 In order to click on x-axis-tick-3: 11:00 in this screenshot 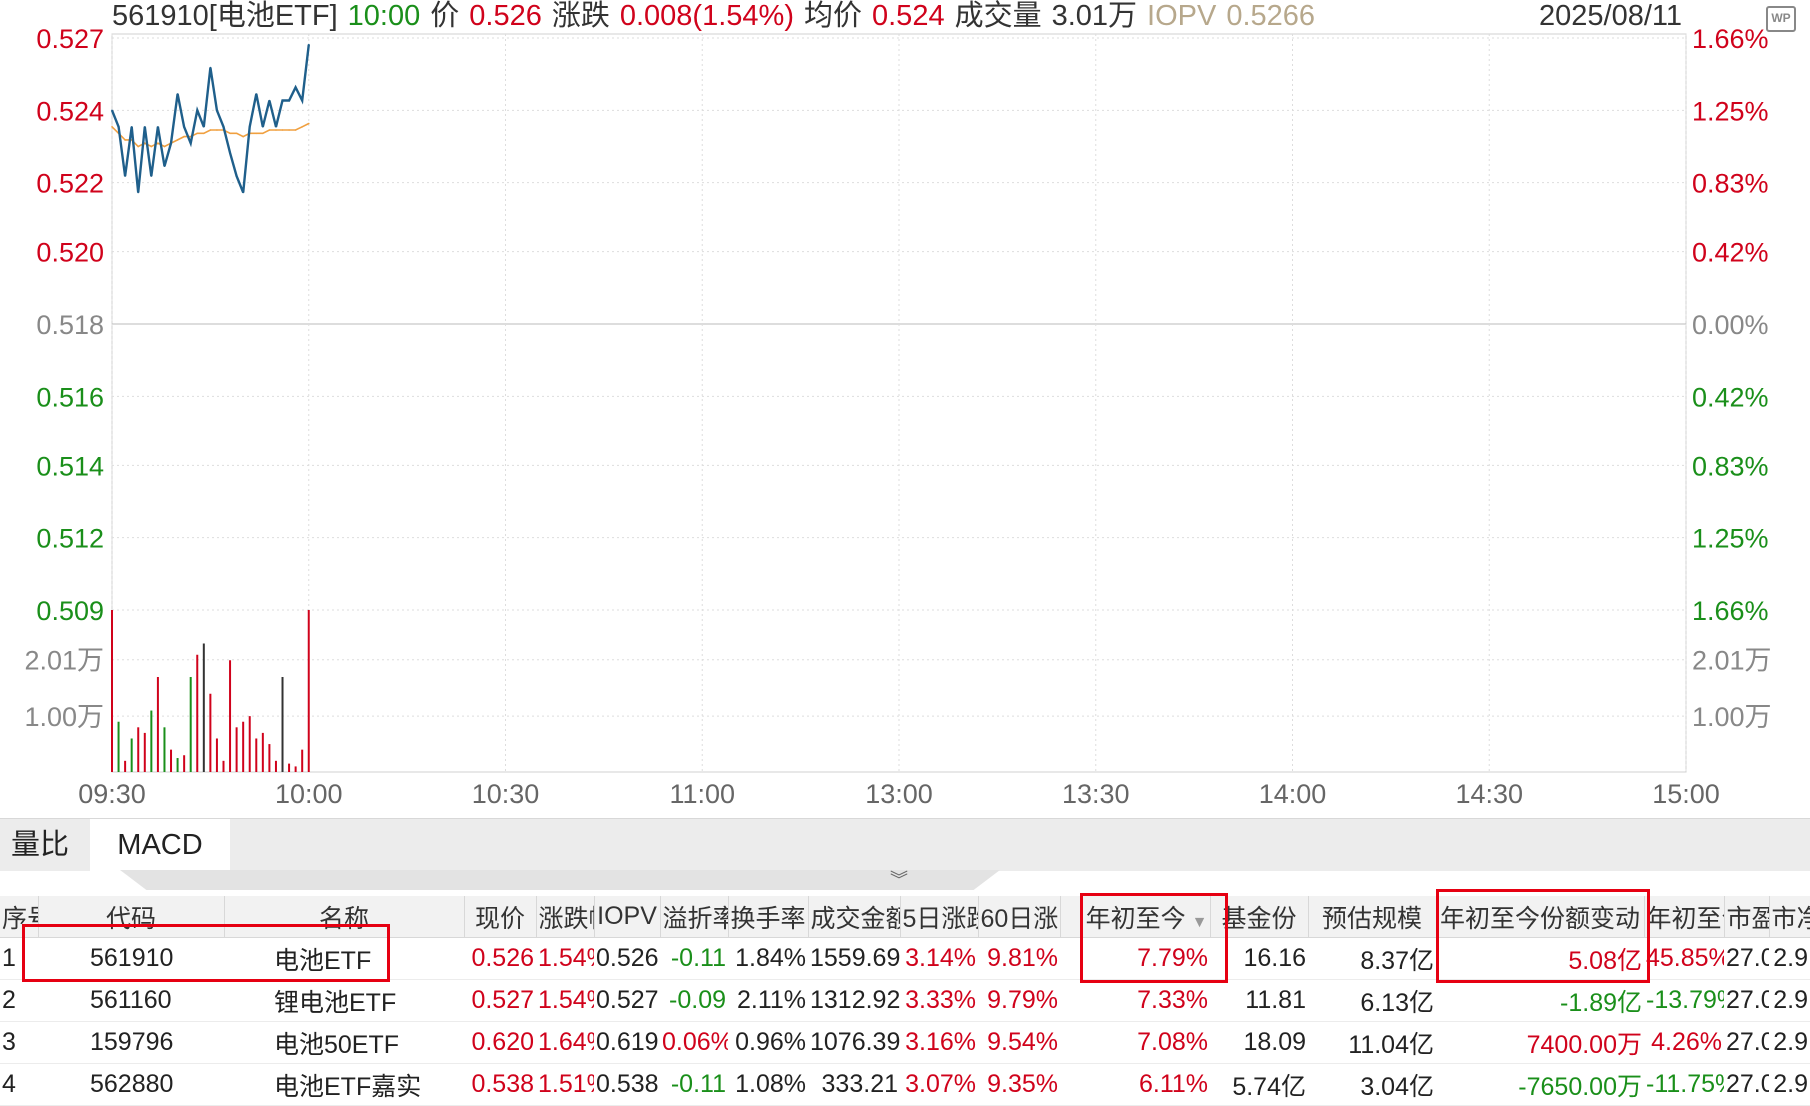, I will do `click(702, 794)`.